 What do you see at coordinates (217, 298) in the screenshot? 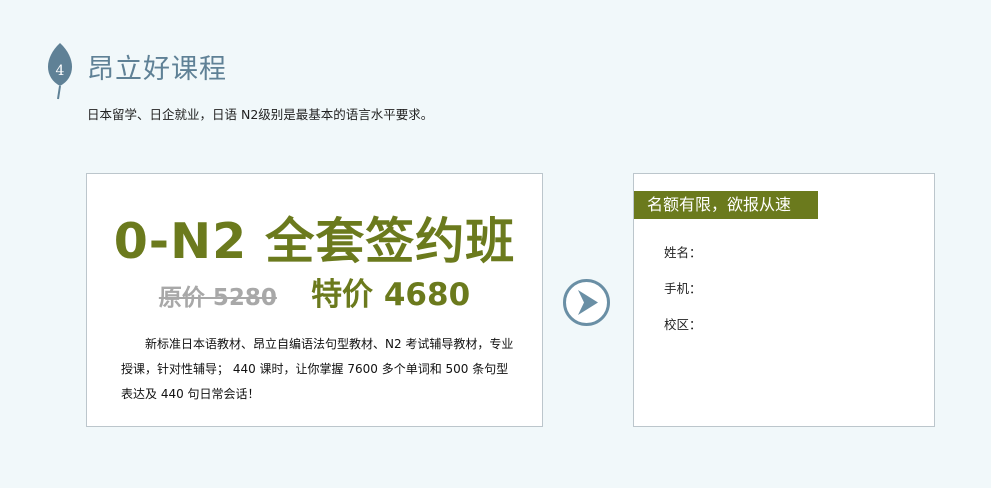
I see `original-price: 原价 5280` at bounding box center [217, 298].